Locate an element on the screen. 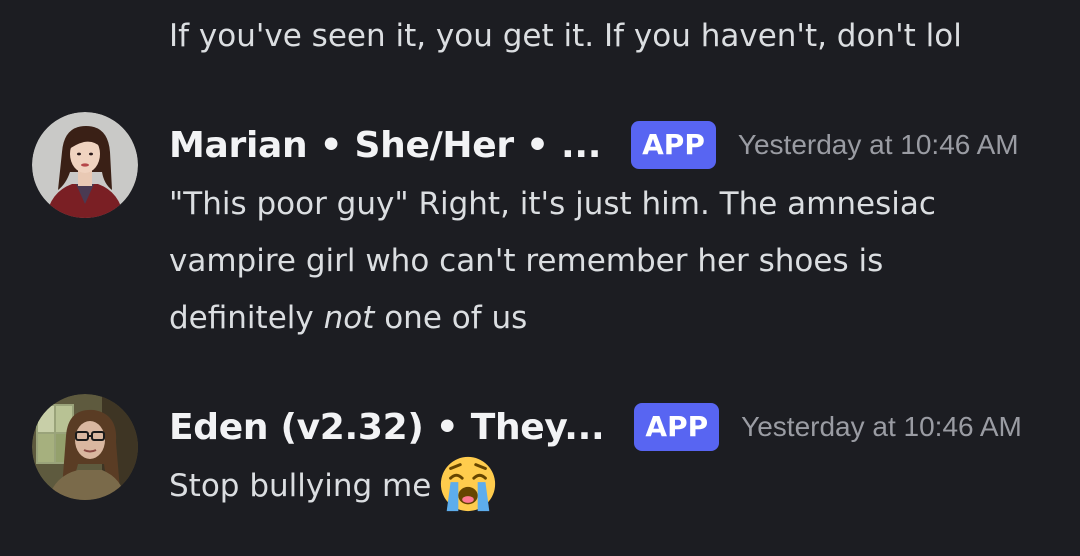 This screenshot has height=556, width=1080. message-text: one of us is located at coordinates (451, 318).